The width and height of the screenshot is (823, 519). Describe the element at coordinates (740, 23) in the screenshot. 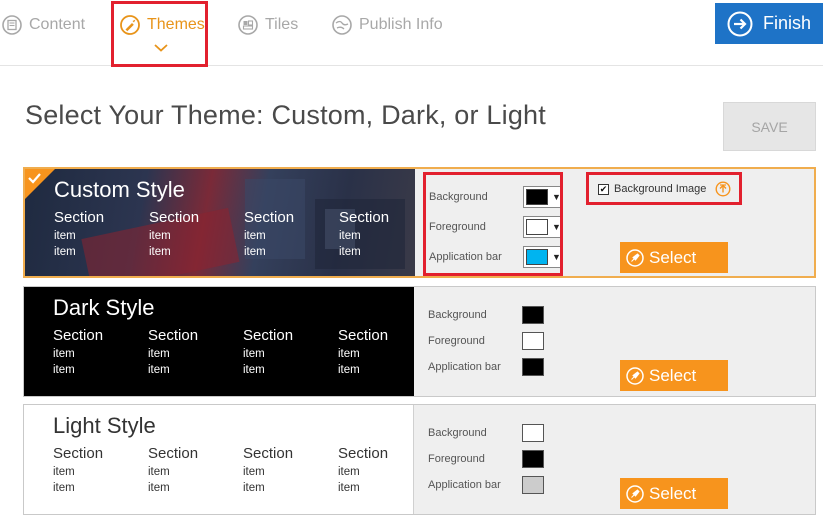

I see `arrow-right-circle-icon` at that location.